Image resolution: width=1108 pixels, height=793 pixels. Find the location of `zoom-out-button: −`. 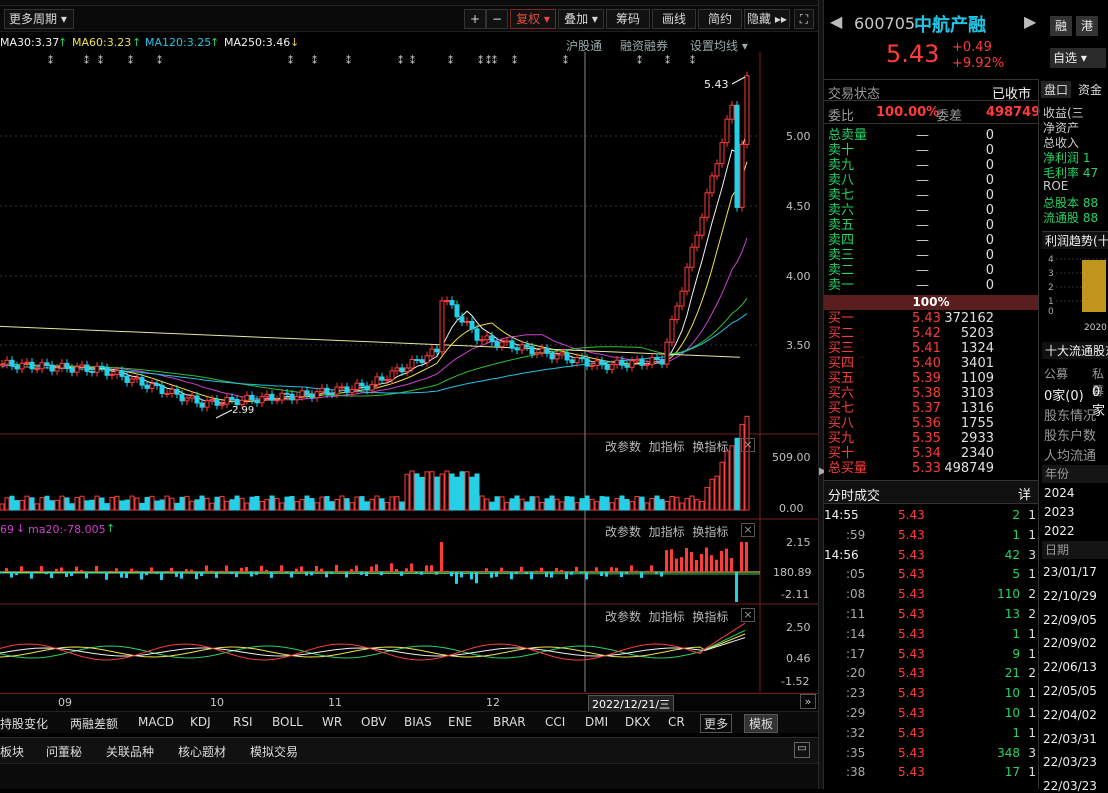

zoom-out-button: − is located at coordinates (497, 19).